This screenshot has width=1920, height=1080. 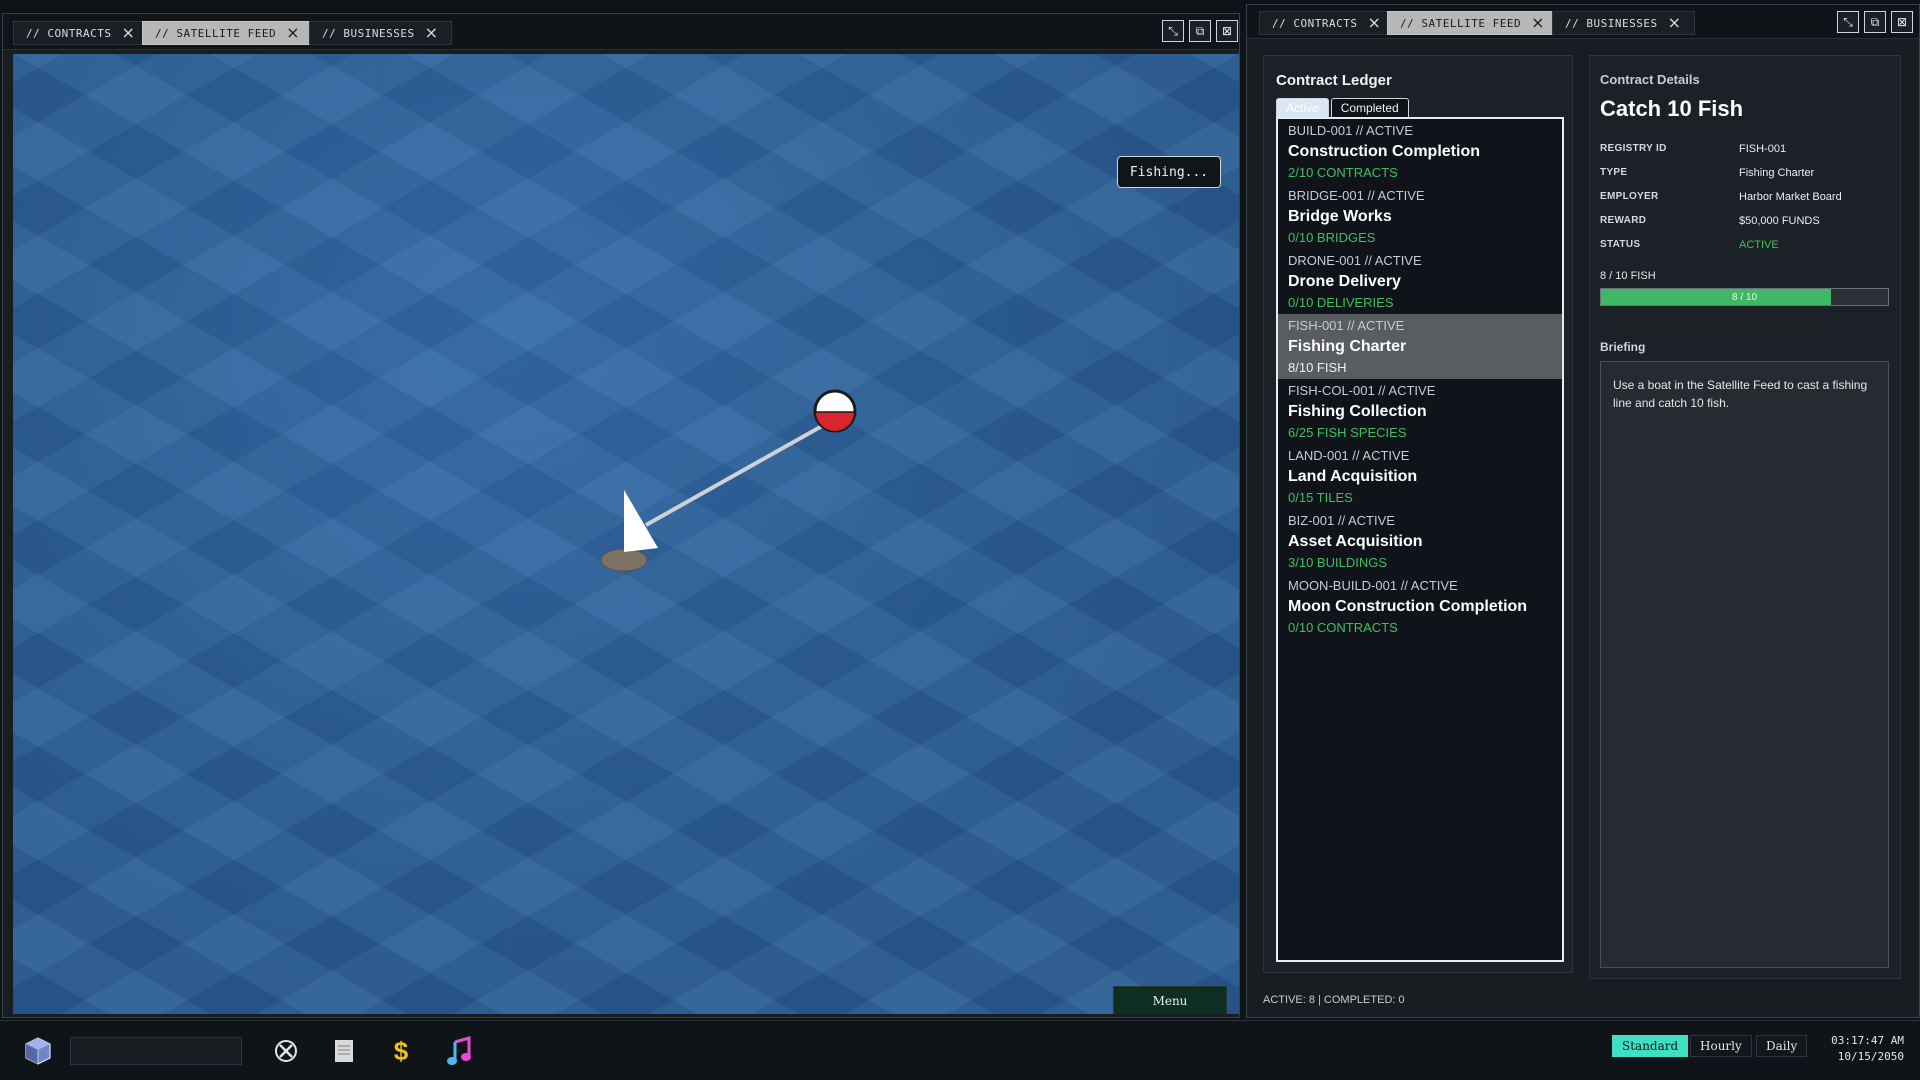 I want to click on progress-text: 8 / 10, so click(x=1744, y=297).